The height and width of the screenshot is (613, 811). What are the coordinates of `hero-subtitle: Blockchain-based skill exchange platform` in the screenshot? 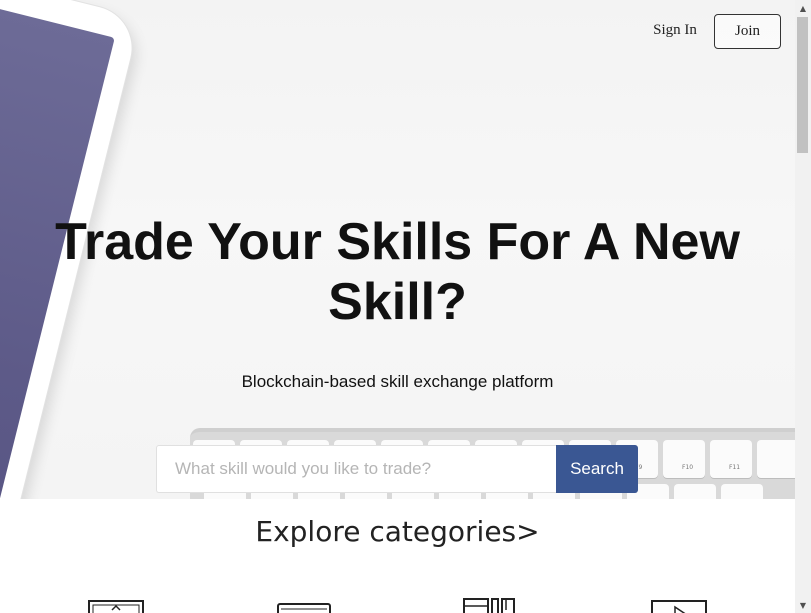 It's located at (397, 381).